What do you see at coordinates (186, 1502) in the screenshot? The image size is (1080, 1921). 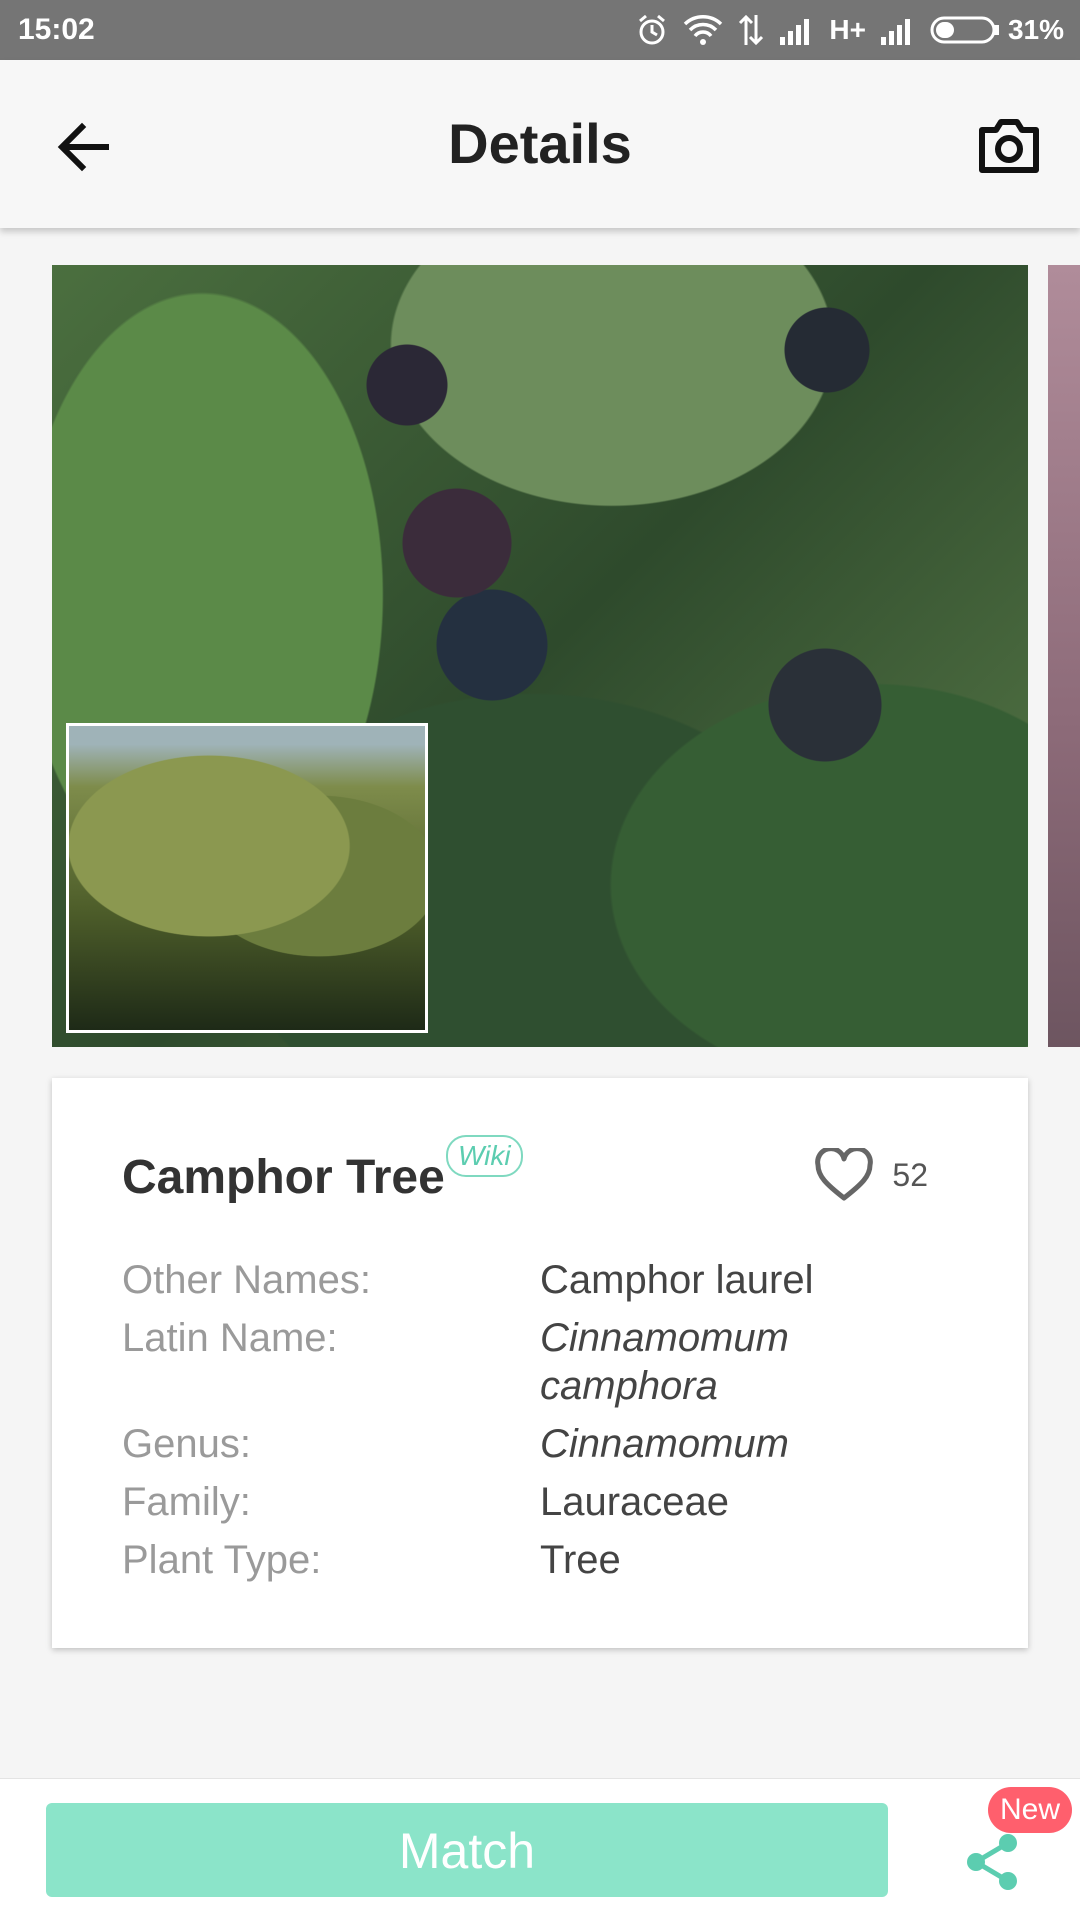 I see `info-label: Family:` at bounding box center [186, 1502].